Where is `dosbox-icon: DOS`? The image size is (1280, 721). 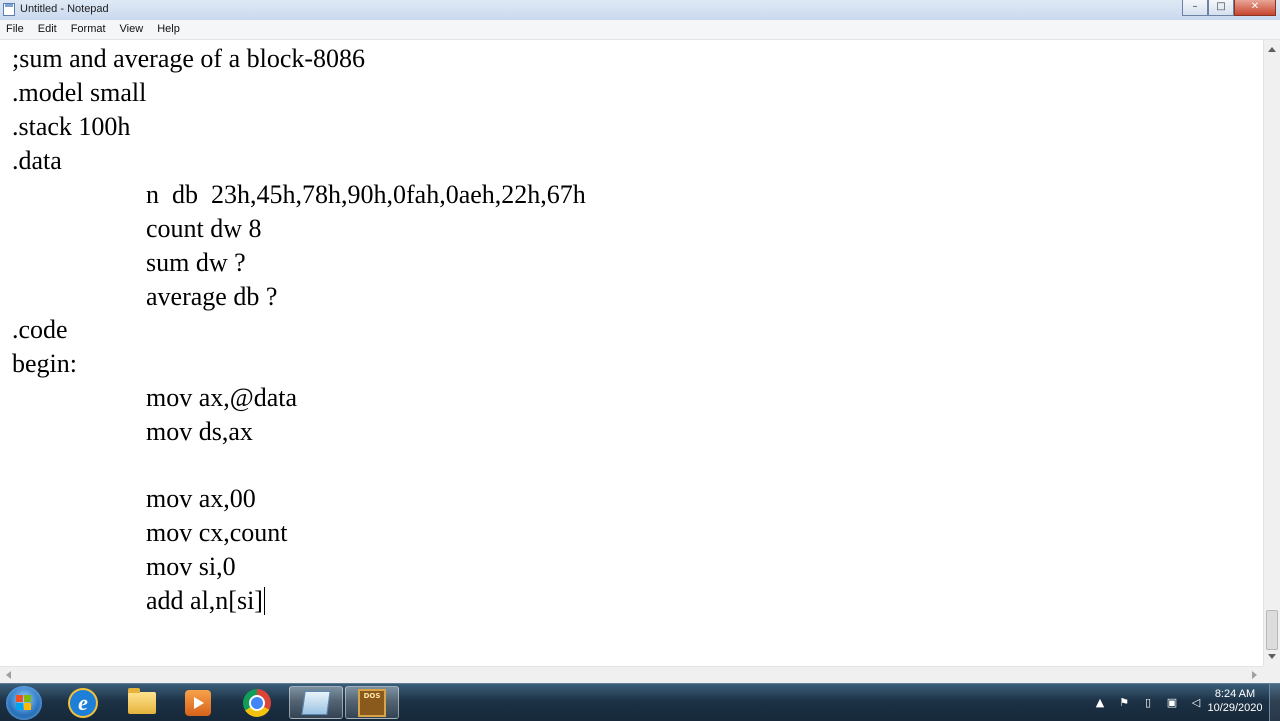 dosbox-icon: DOS is located at coordinates (372, 702).